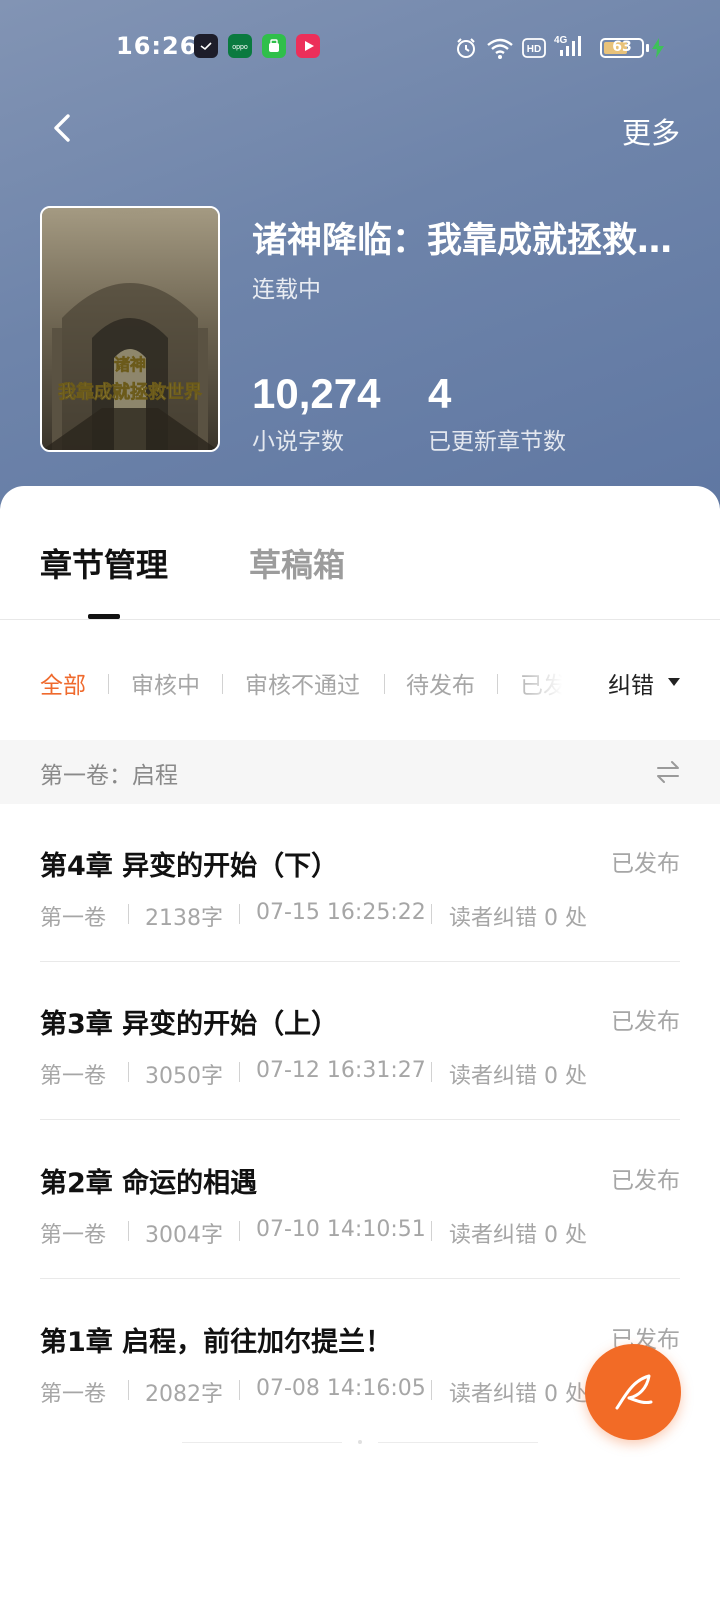 The image size is (720, 1608). Describe the element at coordinates (658, 50) in the screenshot. I see `charging-bolt-icon` at that location.